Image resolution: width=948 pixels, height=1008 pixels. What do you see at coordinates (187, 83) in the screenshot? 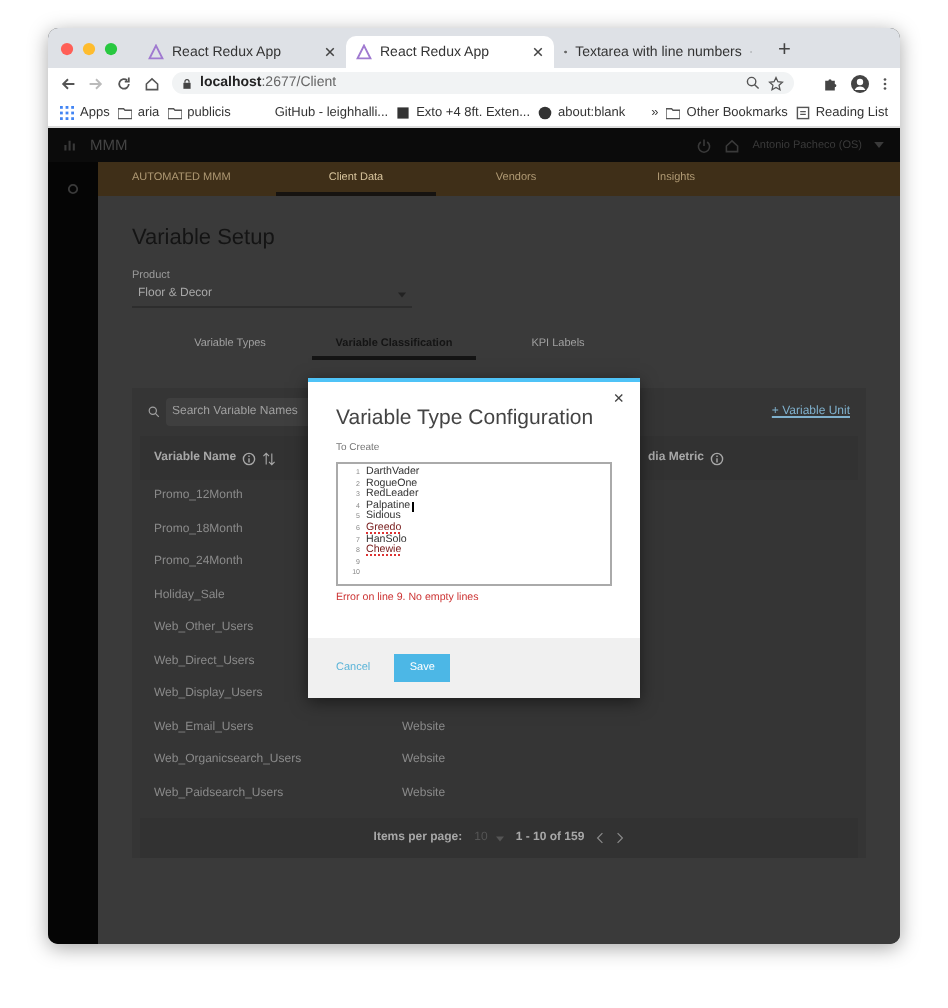
I see `lock-icon` at bounding box center [187, 83].